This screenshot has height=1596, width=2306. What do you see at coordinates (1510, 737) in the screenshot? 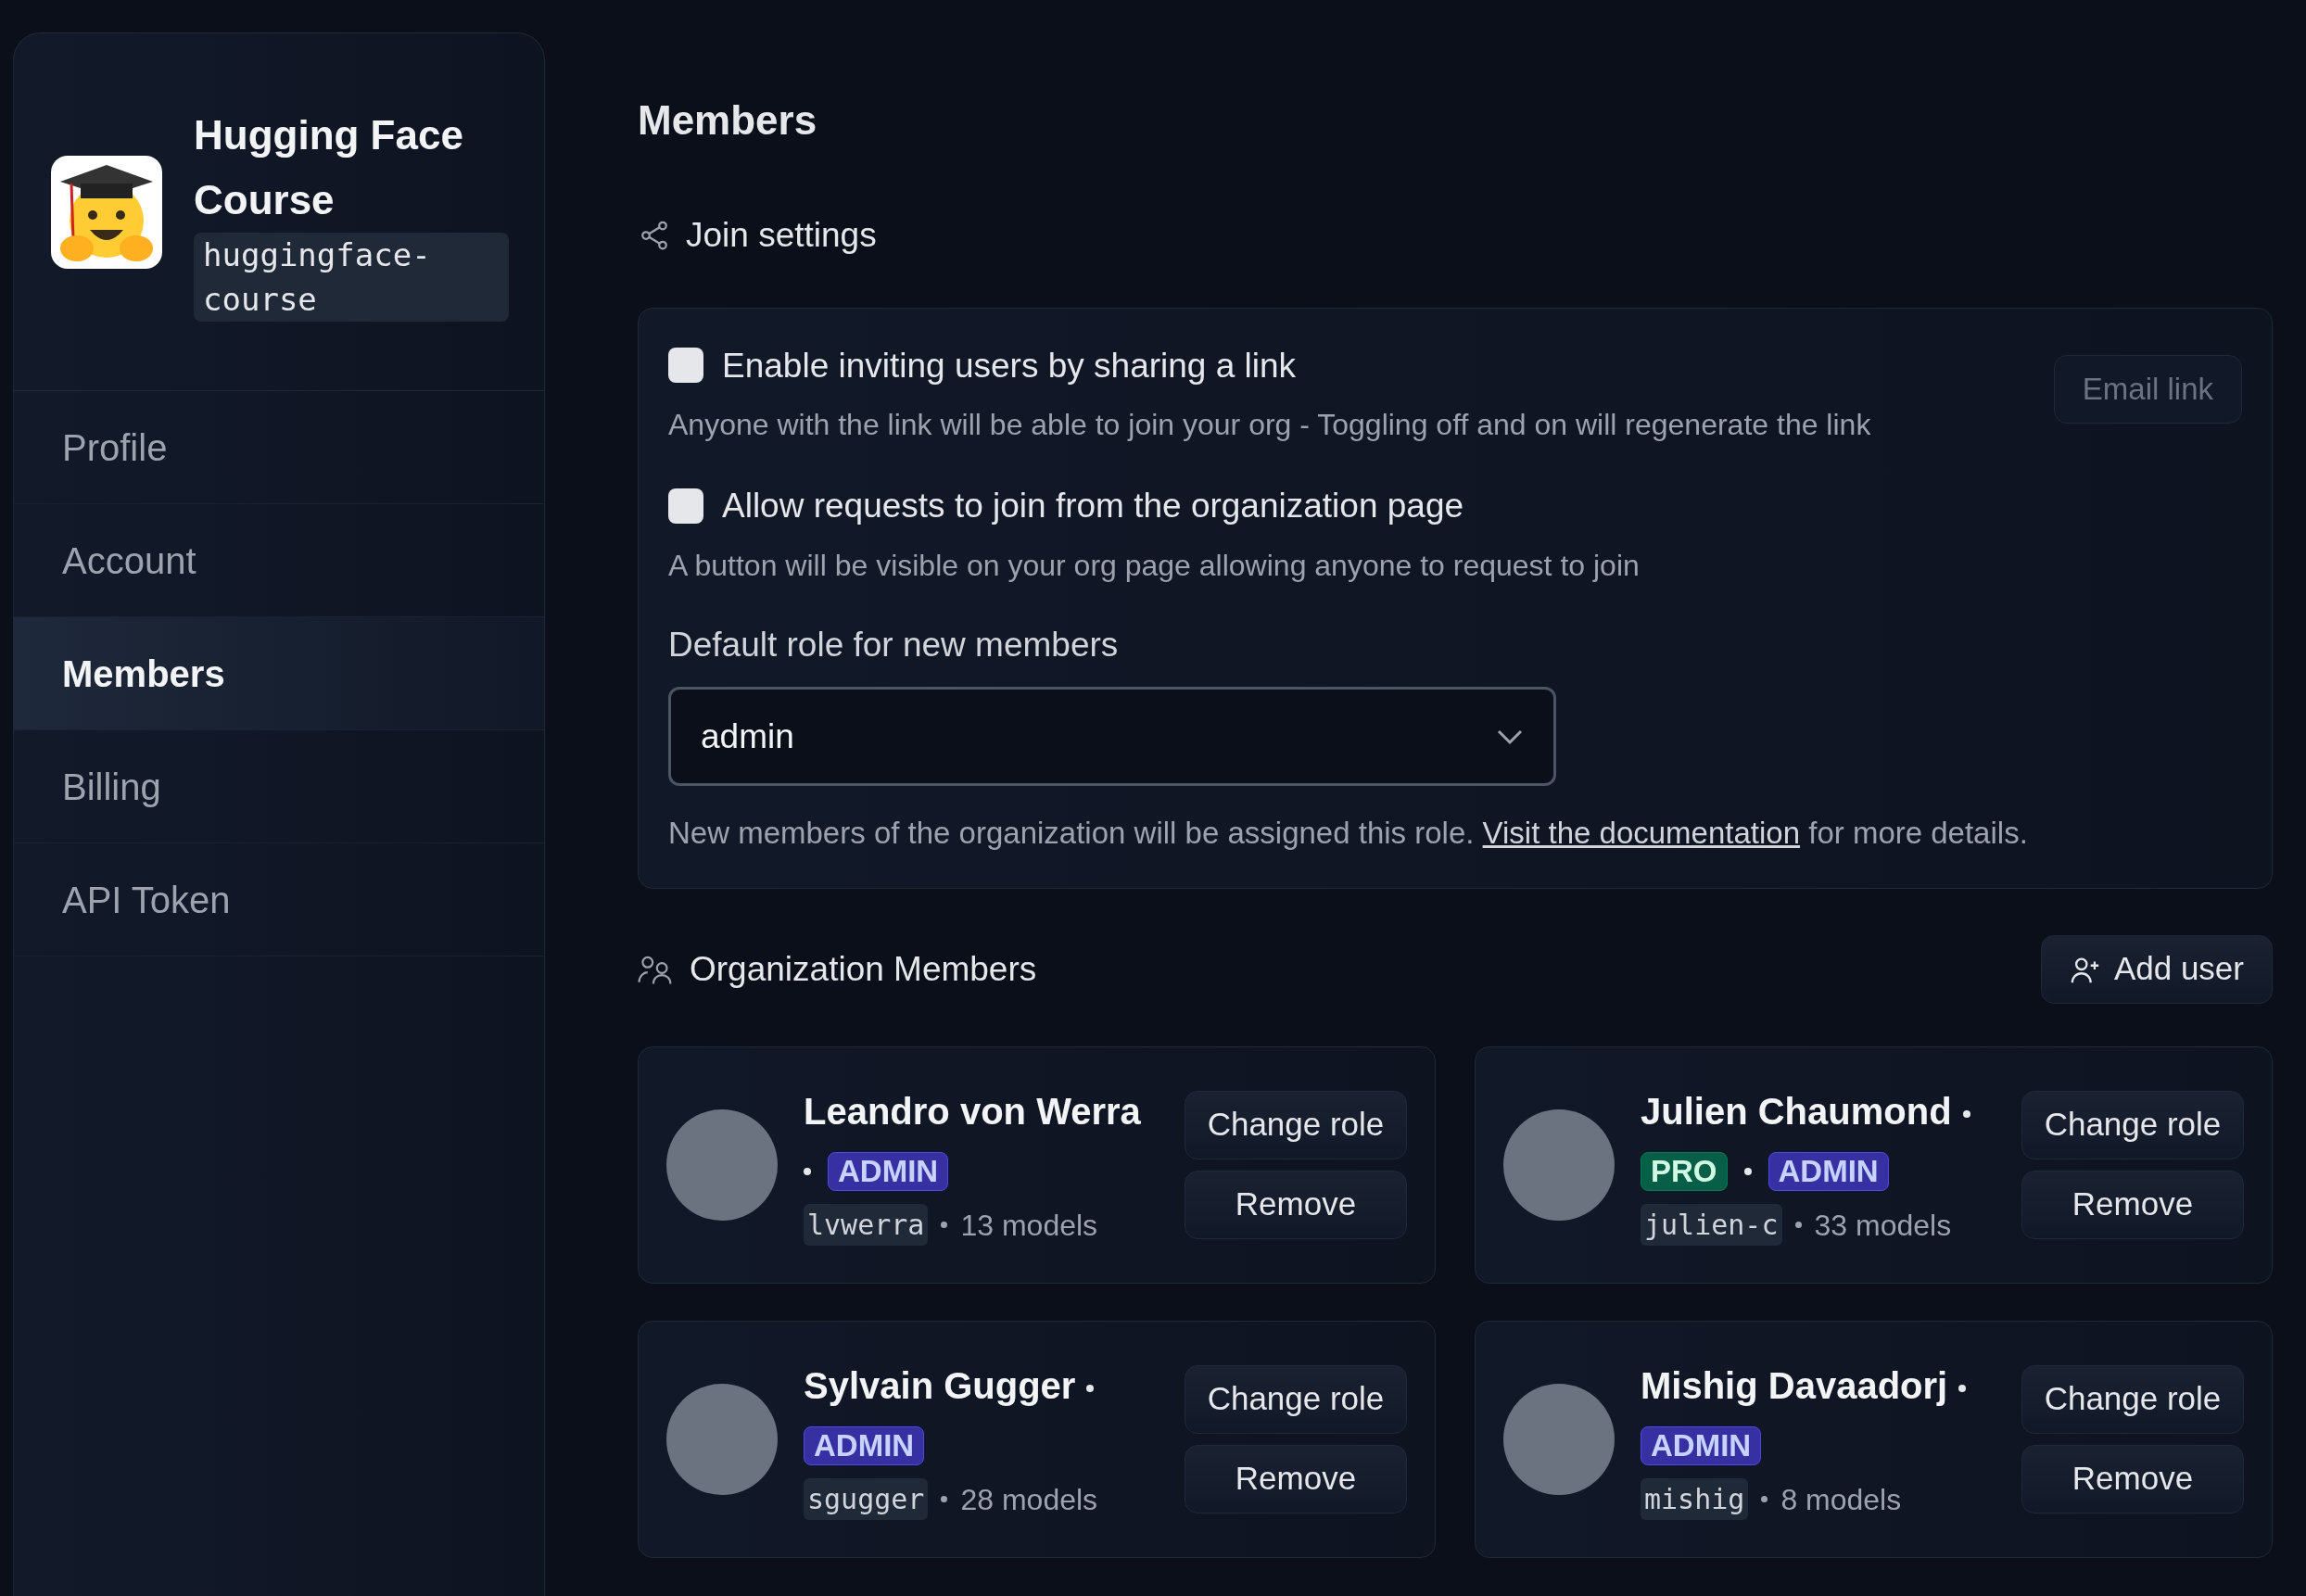
I see `chevron-down-icon` at bounding box center [1510, 737].